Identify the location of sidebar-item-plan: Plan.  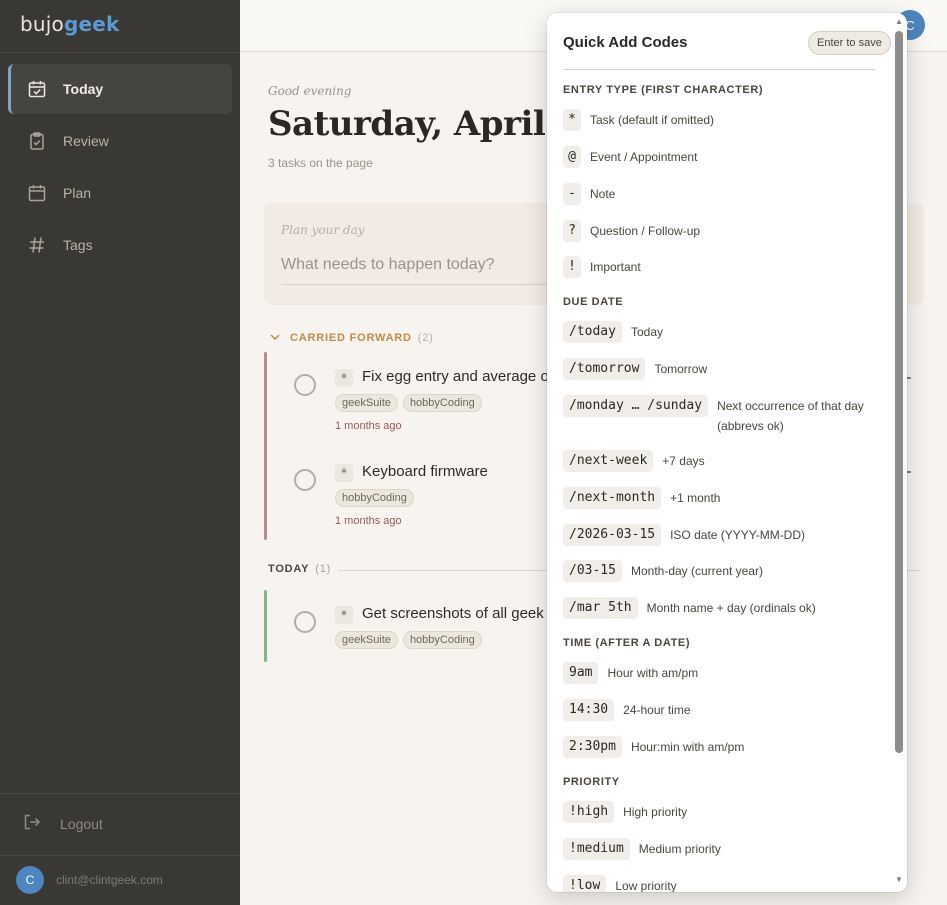
(120, 193).